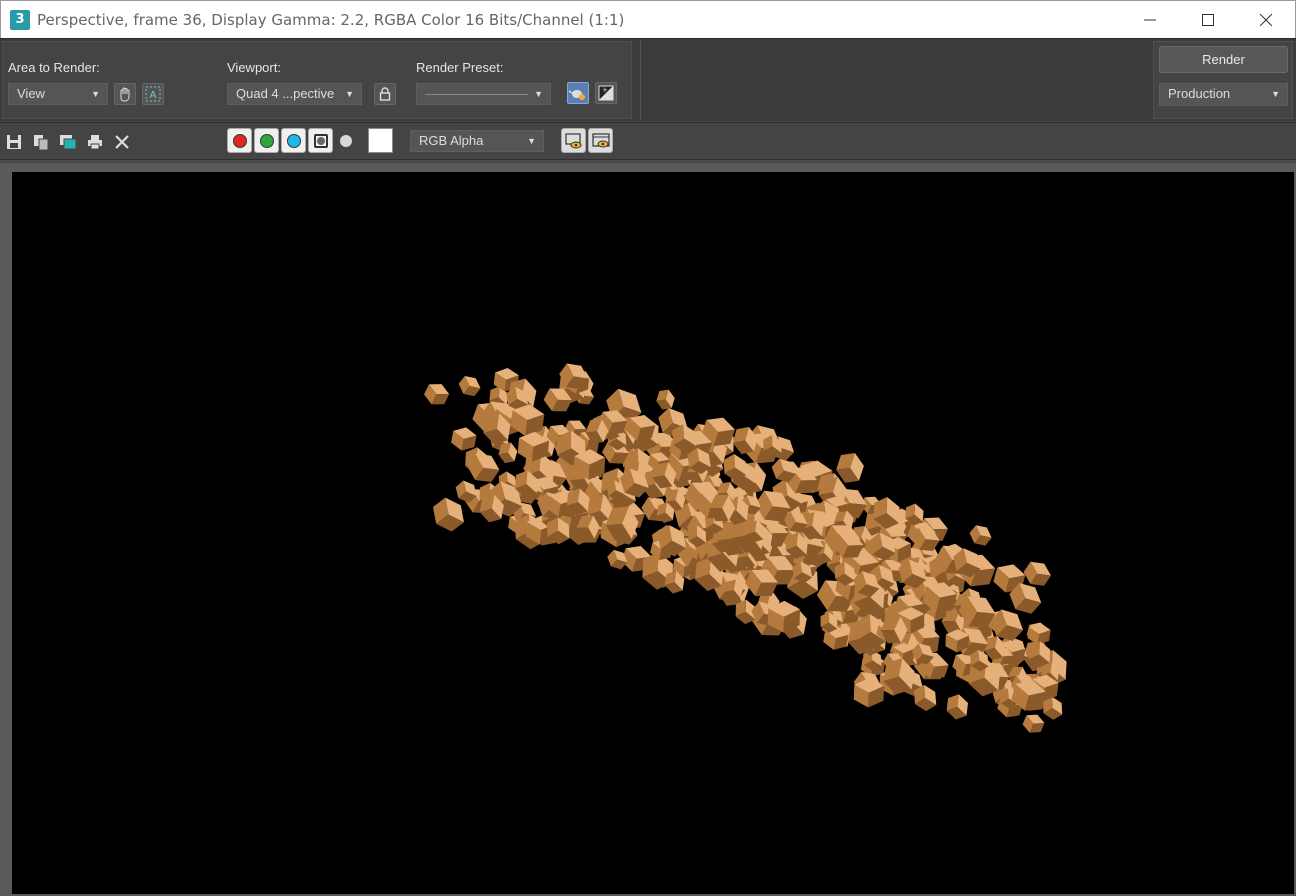 Image resolution: width=1296 pixels, height=896 pixels. What do you see at coordinates (58, 94) in the screenshot?
I see `area-to-render-dropdown: View ▼` at bounding box center [58, 94].